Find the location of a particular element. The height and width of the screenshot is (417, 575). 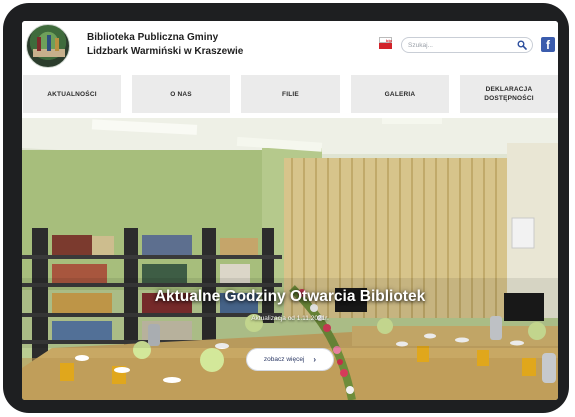

facebook-icon: f is located at coordinates (548, 44).